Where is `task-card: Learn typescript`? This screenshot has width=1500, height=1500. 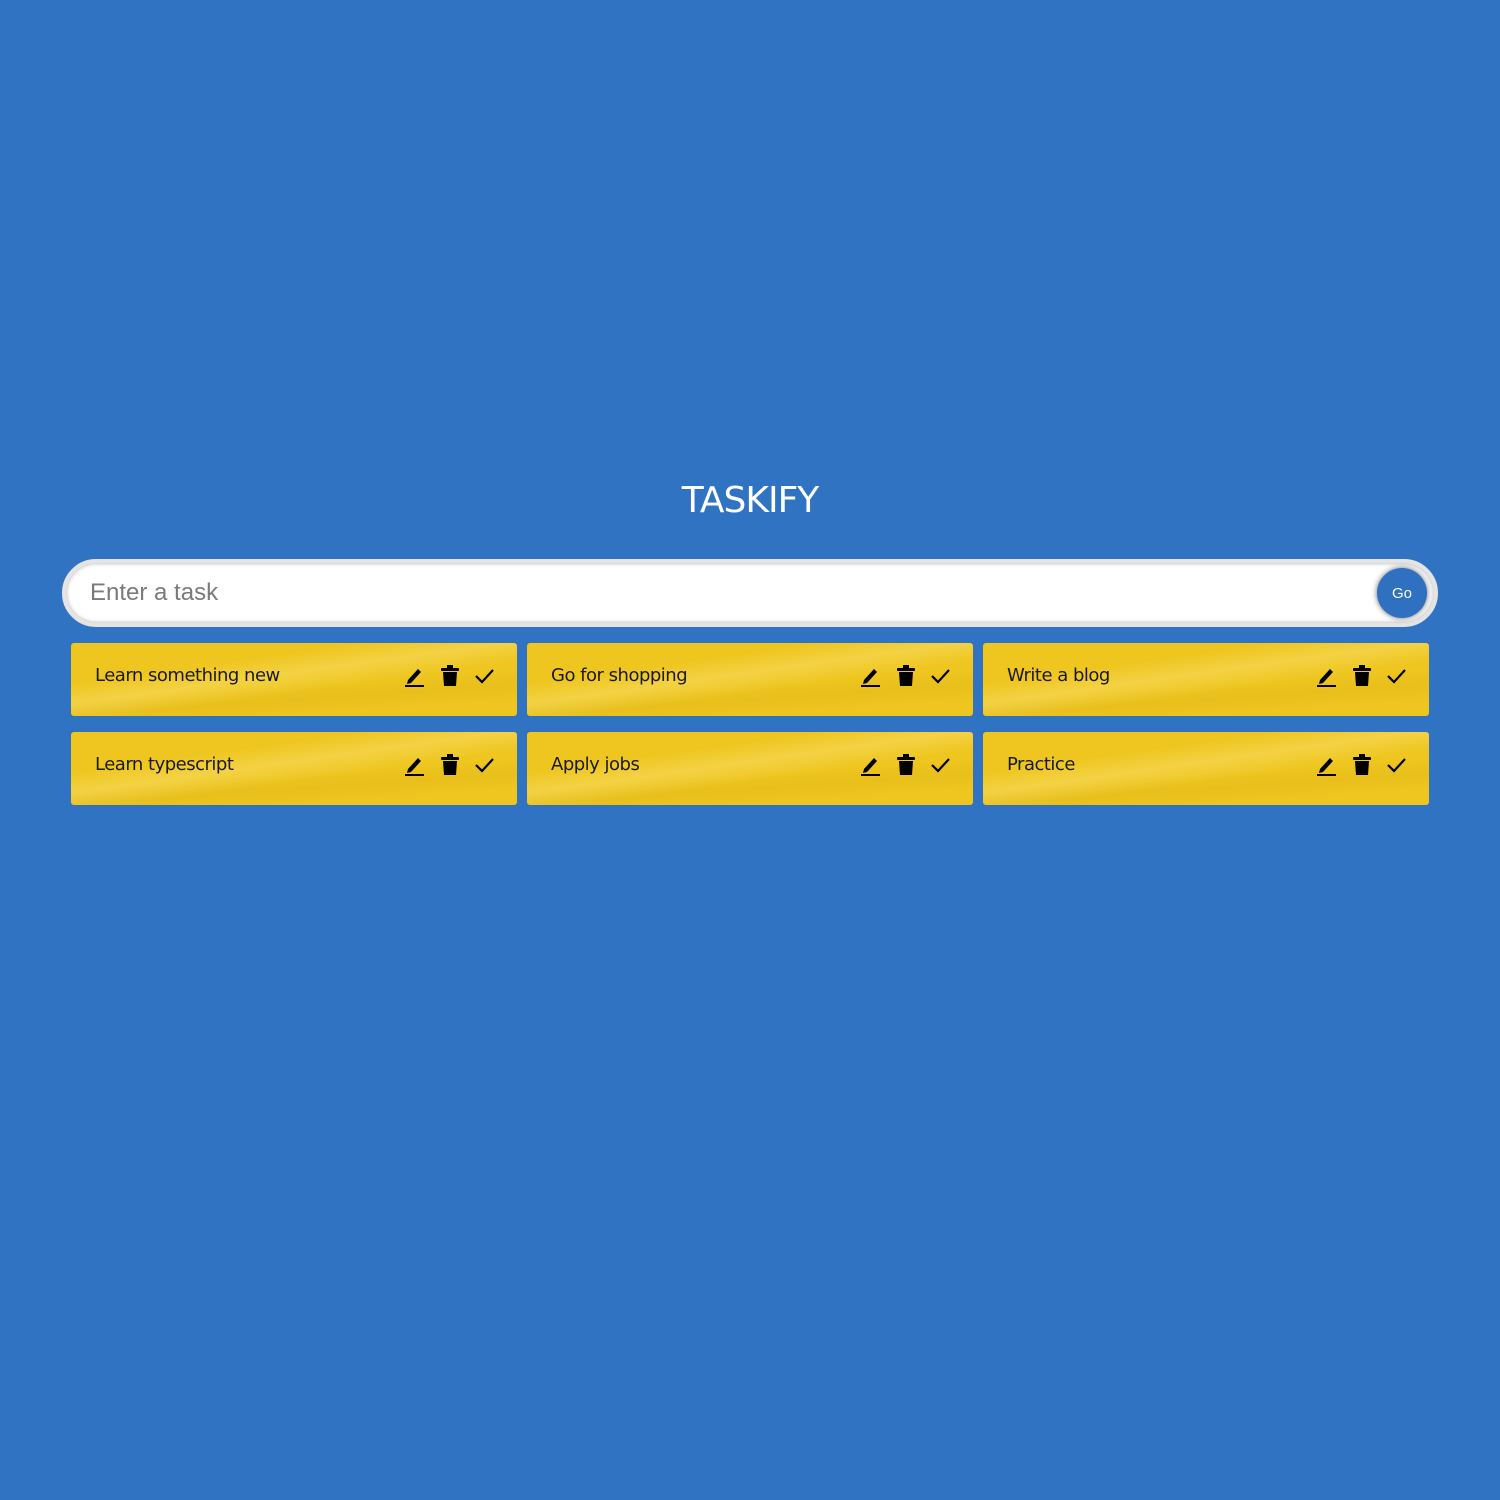 task-card: Learn typescript is located at coordinates (294, 768).